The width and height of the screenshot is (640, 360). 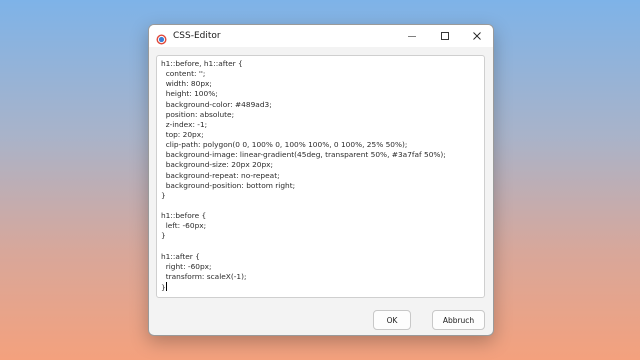 What do you see at coordinates (184, 226) in the screenshot?
I see `code-line: left: -60px;` at bounding box center [184, 226].